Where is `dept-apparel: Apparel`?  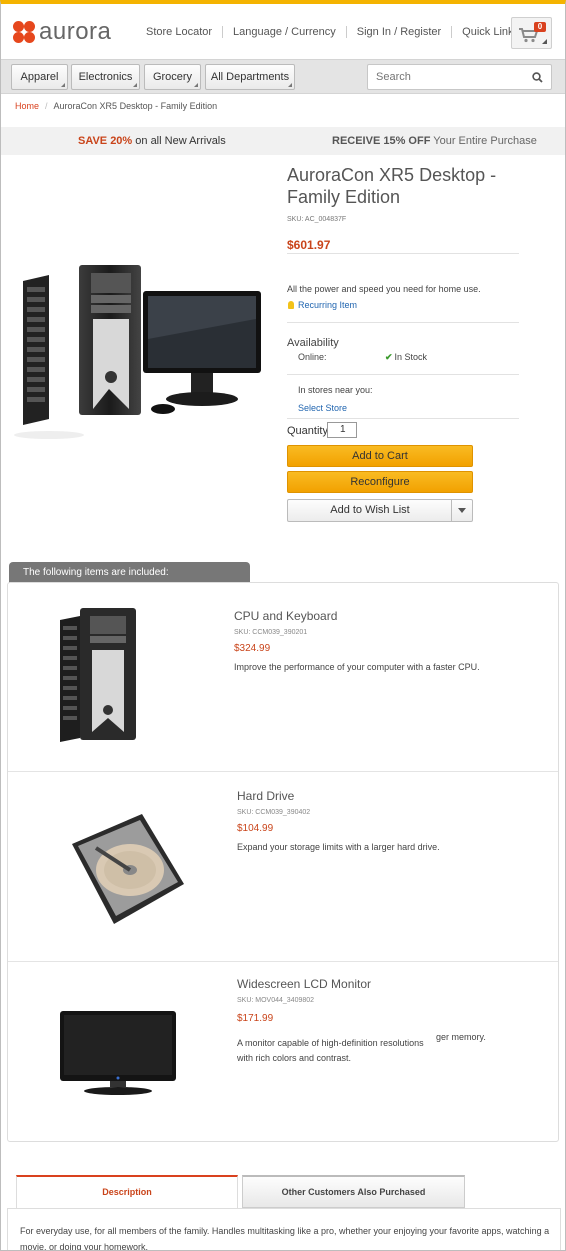
dept-apparel: Apparel is located at coordinates (39, 77).